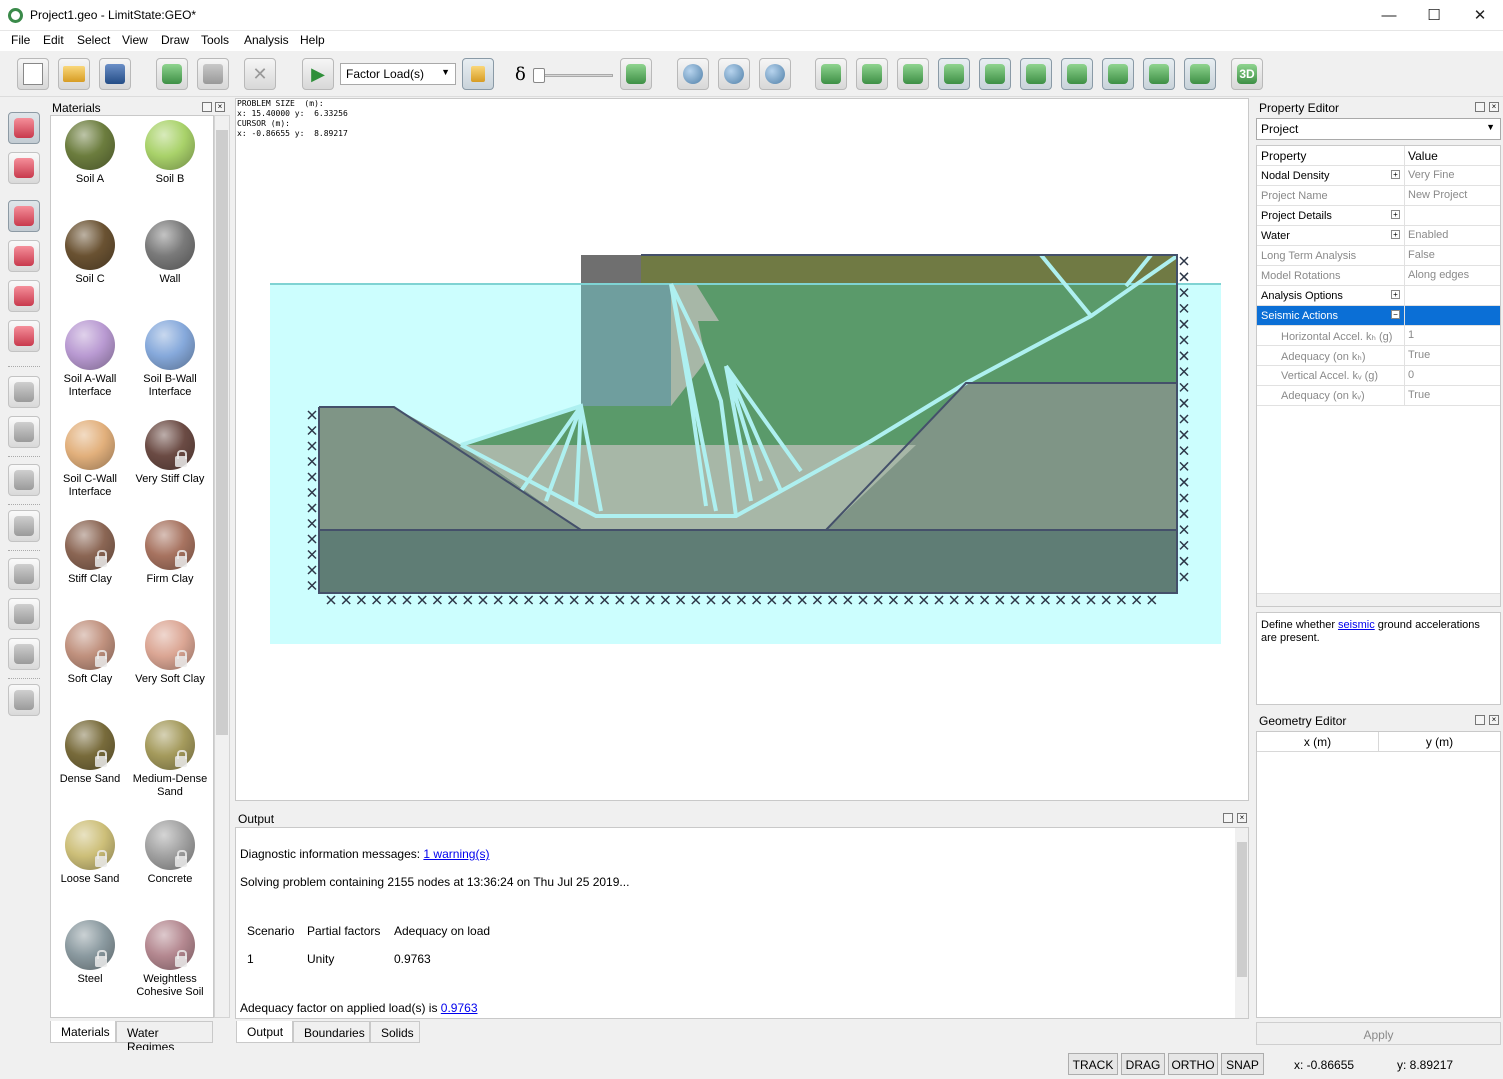 Image resolution: width=1503 pixels, height=1079 pixels. I want to click on minimize-button: —, so click(1389, 15).